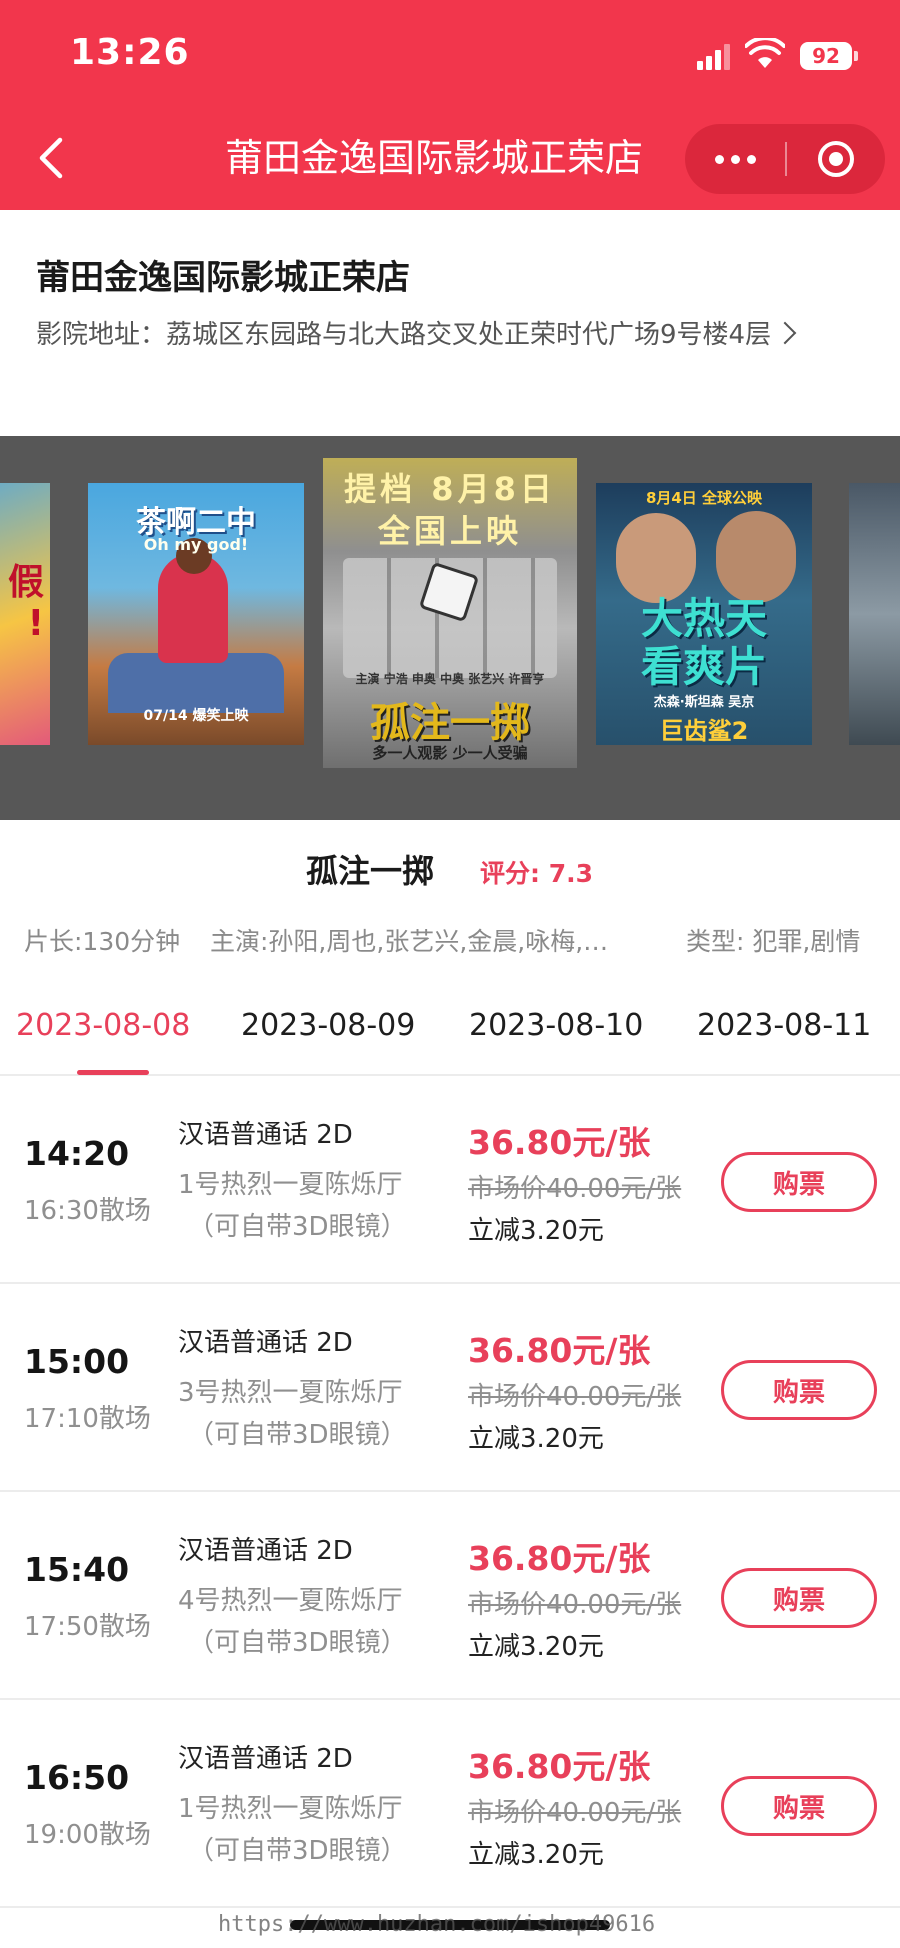 Image resolution: width=900 pixels, height=1948 pixels. I want to click on start-time: 16:50, so click(77, 1777).